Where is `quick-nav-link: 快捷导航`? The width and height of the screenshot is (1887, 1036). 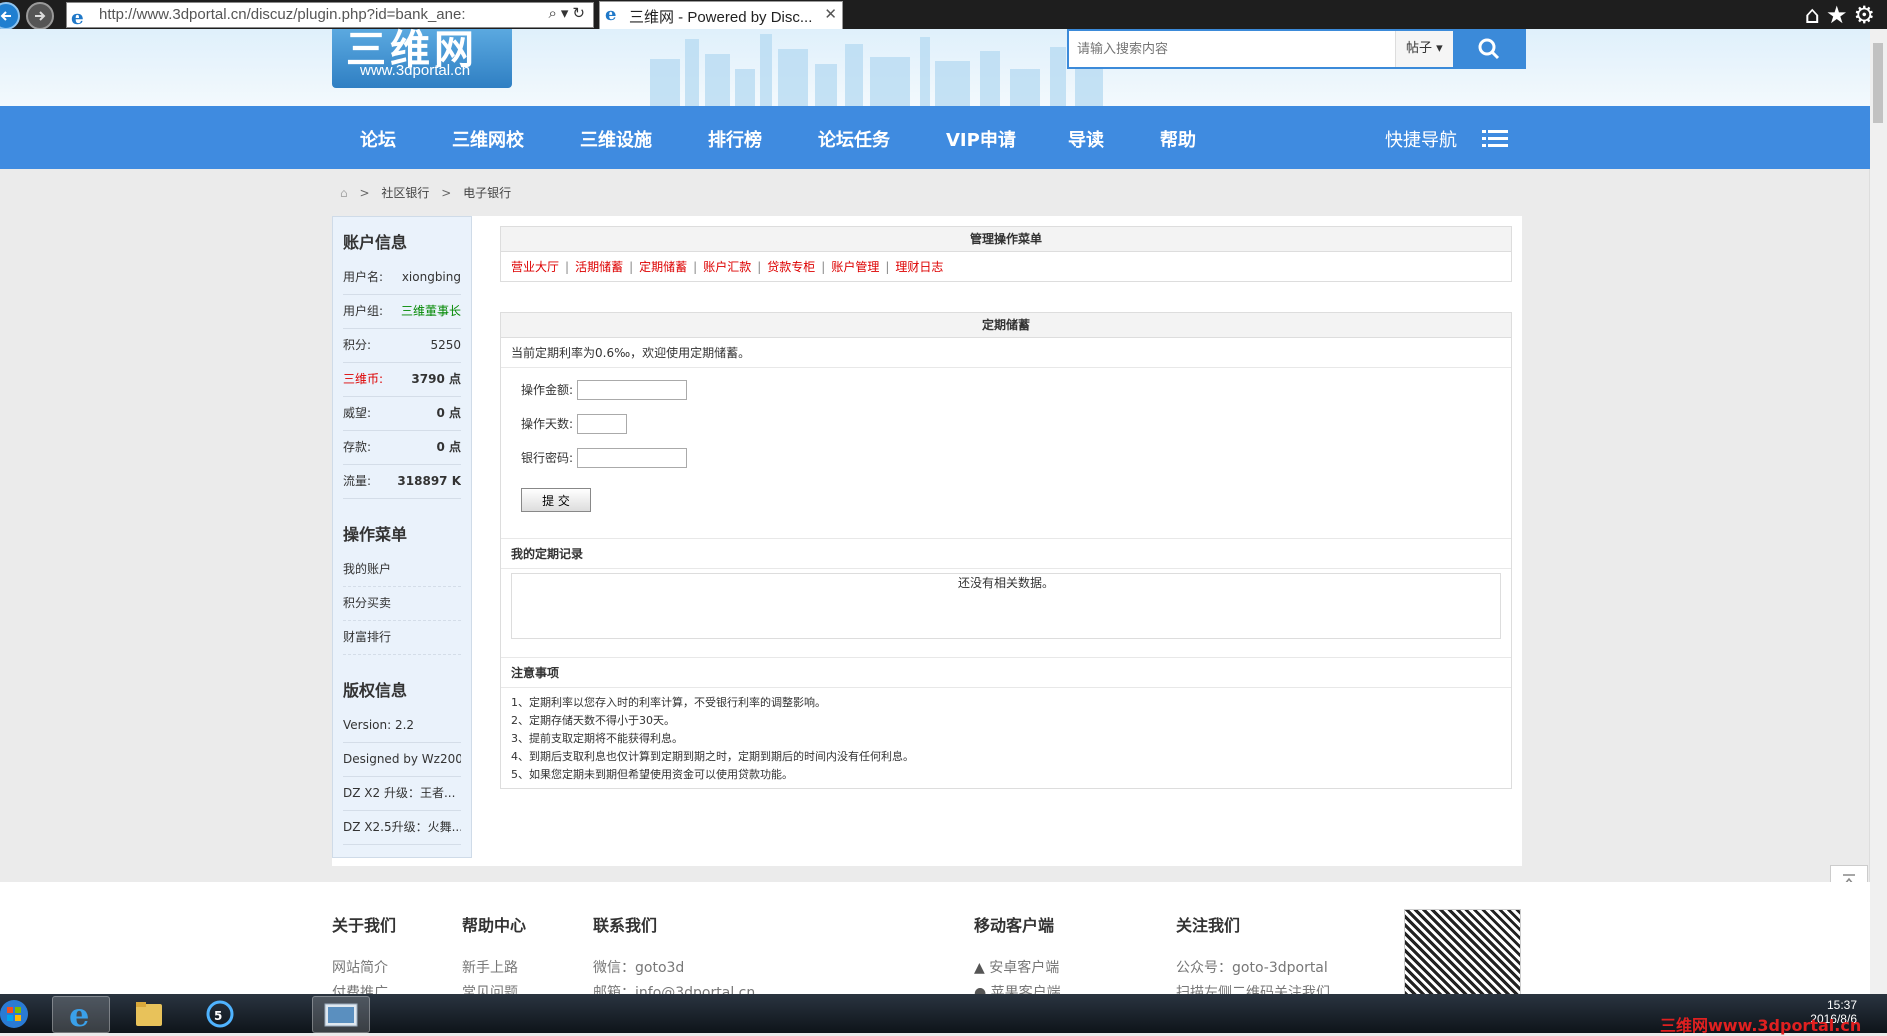 quick-nav-link: 快捷导航 is located at coordinates (1421, 139).